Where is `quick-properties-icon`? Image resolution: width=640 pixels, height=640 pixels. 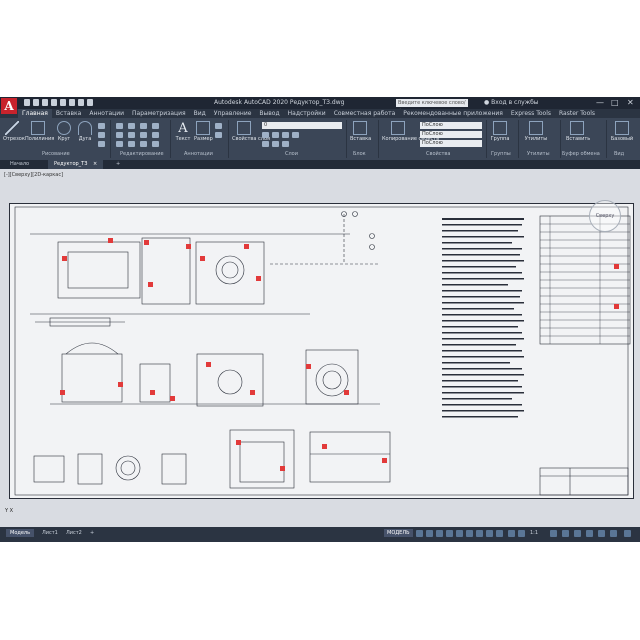
quick-properties-icon is located at coordinates (589, 533).